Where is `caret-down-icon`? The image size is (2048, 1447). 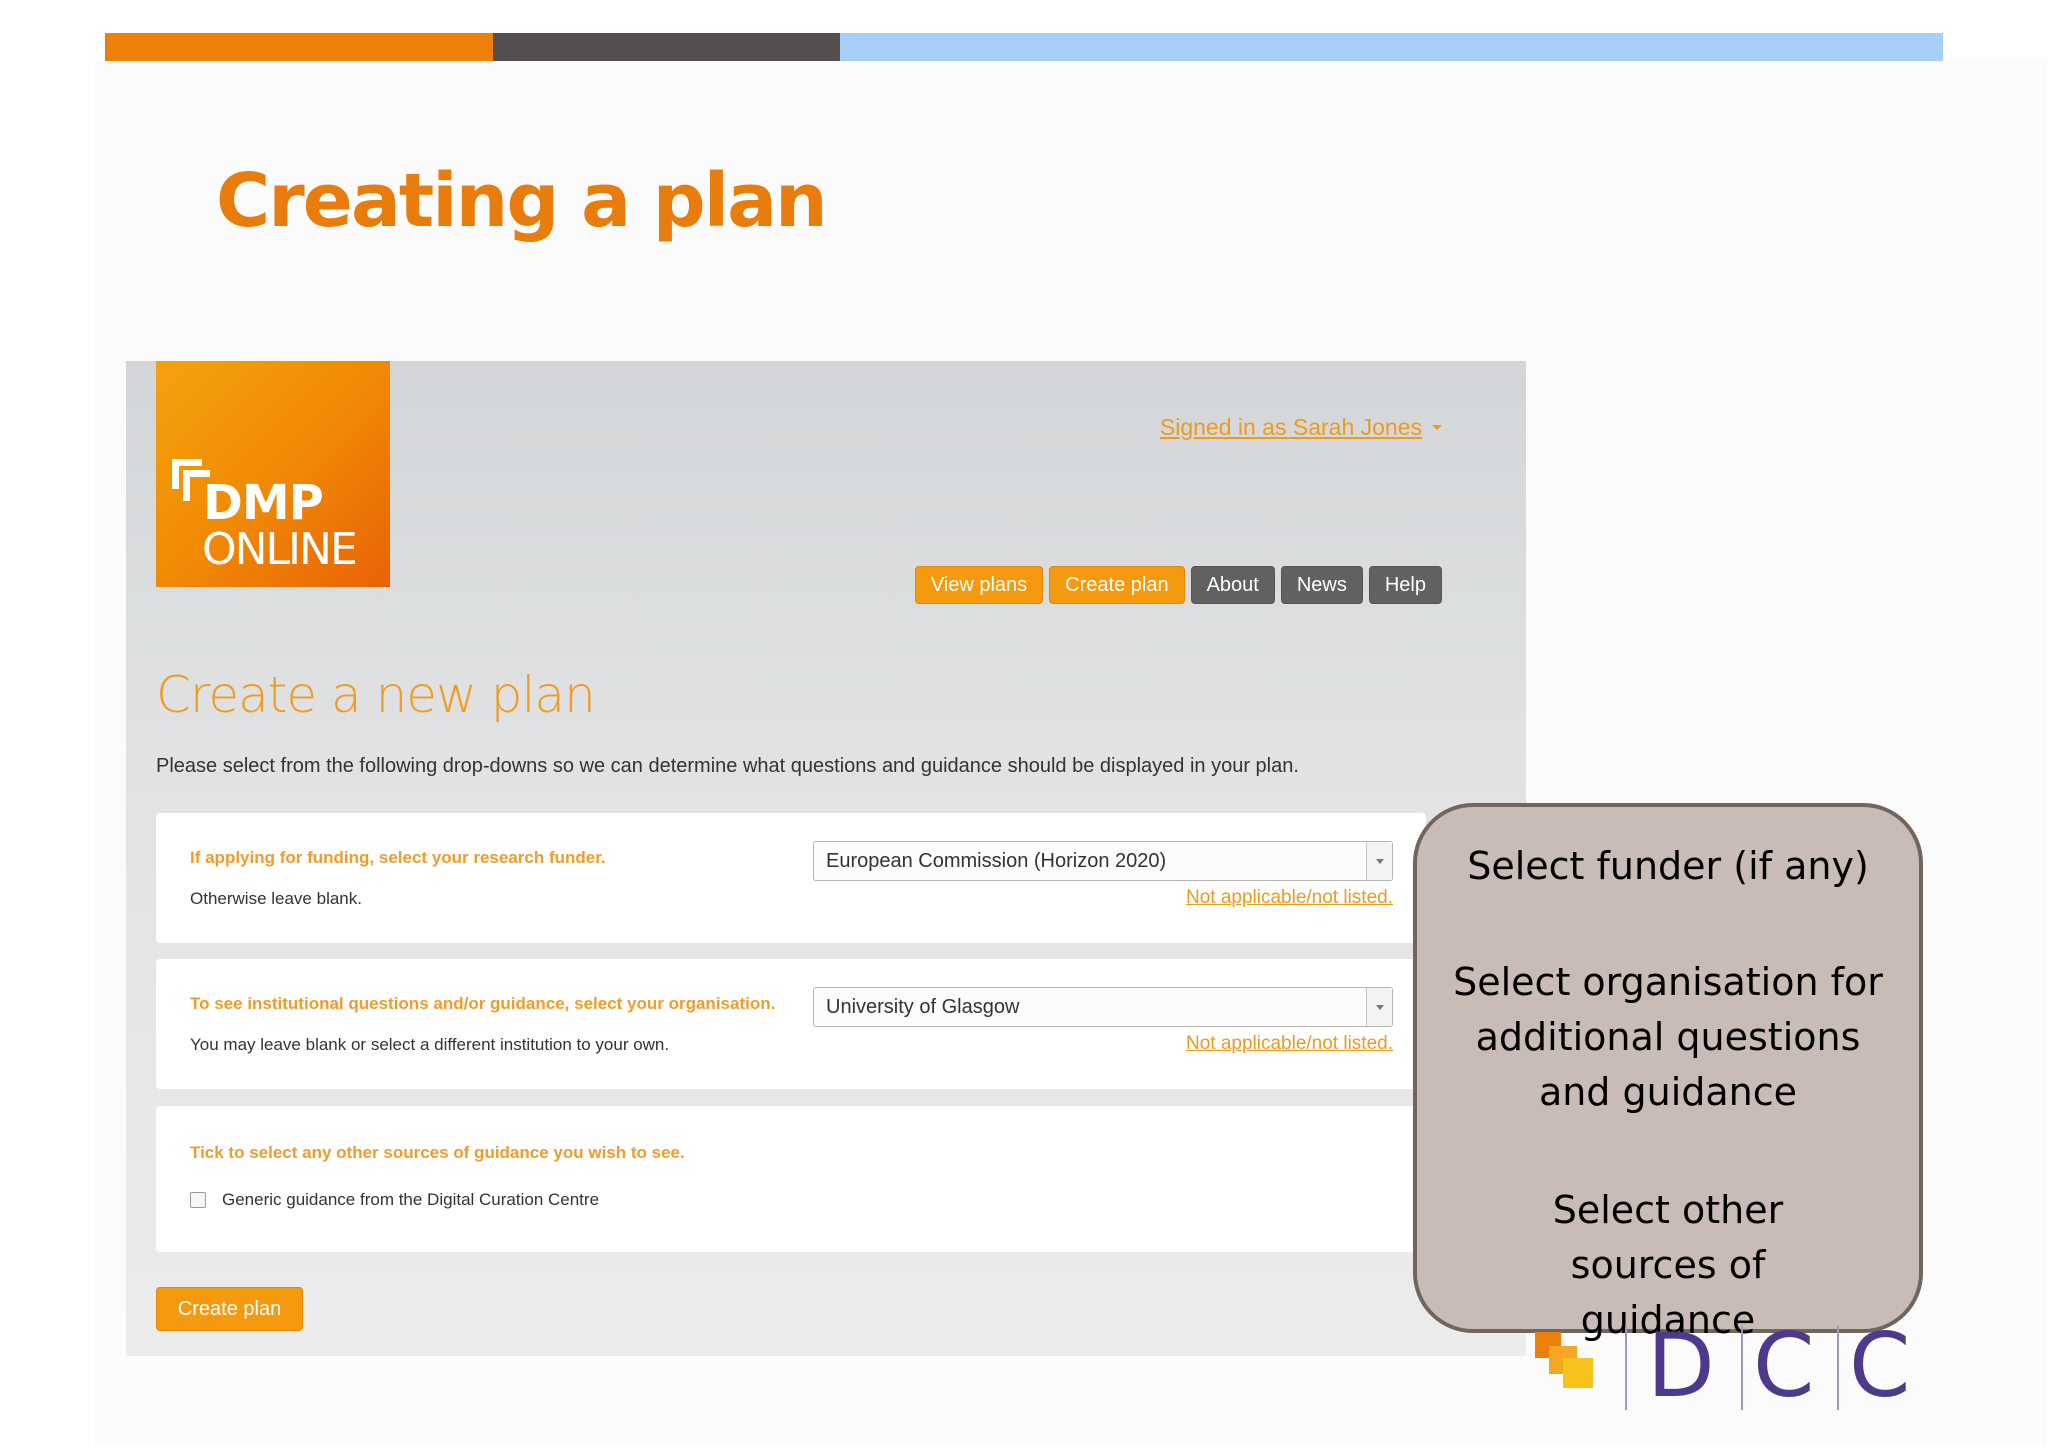 caret-down-icon is located at coordinates (1437, 427).